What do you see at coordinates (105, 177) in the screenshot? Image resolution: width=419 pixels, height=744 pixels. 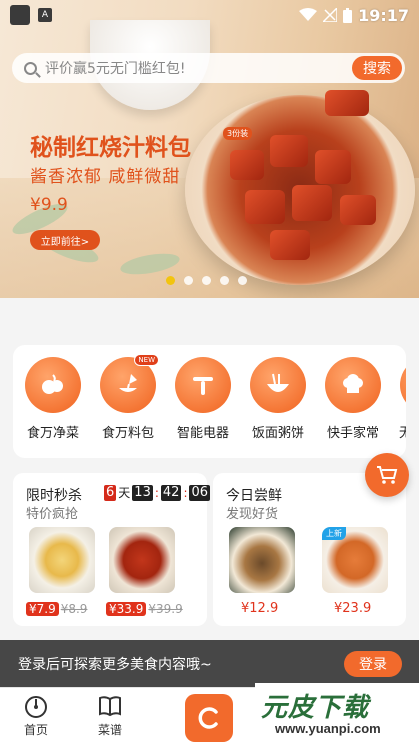 I see `promo-subtitle: 酱香浓郁 咸鲜微甜` at bounding box center [105, 177].